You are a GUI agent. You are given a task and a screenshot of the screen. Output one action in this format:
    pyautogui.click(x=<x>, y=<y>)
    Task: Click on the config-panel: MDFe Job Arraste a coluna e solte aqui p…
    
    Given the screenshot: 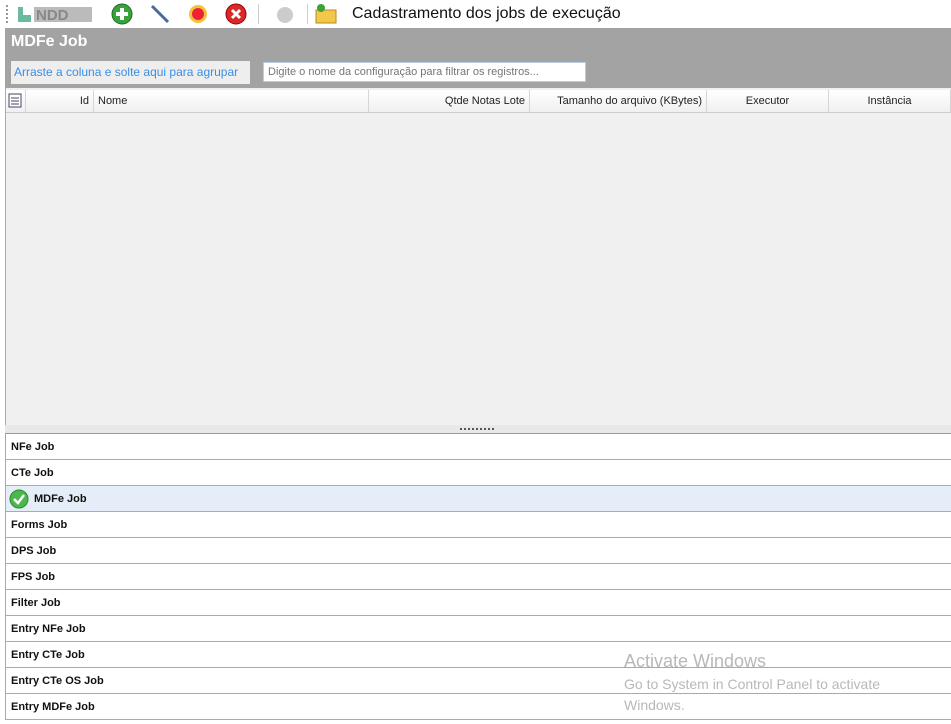 What is the action you would take?
    pyautogui.click(x=478, y=58)
    